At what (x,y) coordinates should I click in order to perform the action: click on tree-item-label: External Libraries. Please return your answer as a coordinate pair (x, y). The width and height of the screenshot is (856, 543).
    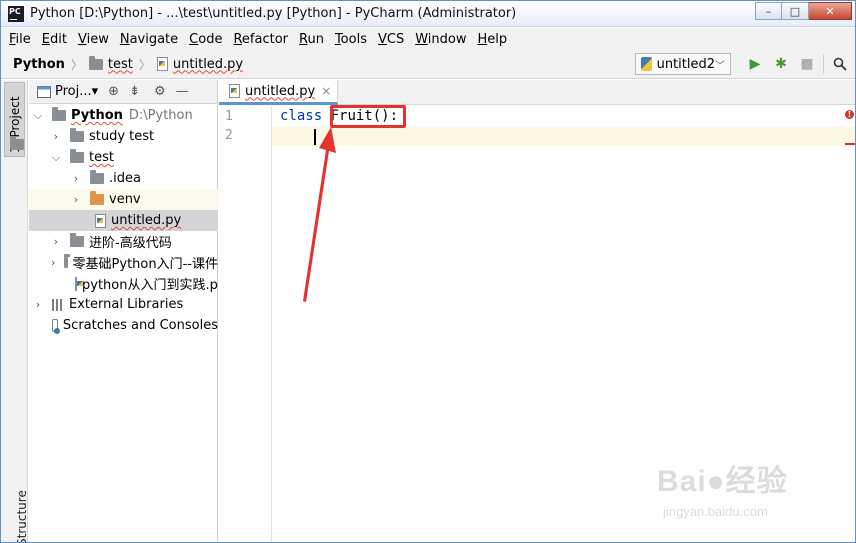
    Looking at the image, I should click on (126, 304).